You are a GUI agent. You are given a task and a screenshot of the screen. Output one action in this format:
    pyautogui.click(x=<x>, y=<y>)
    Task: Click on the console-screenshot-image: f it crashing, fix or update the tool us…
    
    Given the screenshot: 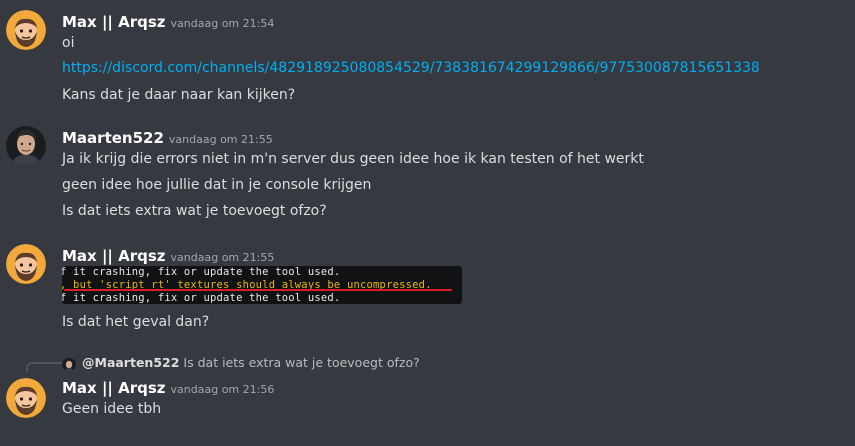 What is the action you would take?
    pyautogui.click(x=262, y=285)
    